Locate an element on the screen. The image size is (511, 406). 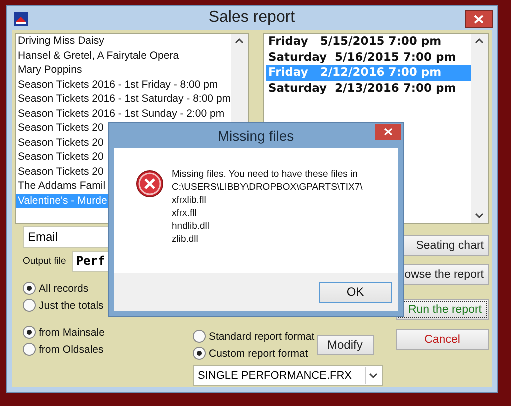
list-item: Friday 5/15/2015 7:00 pm is located at coordinates (368, 42).